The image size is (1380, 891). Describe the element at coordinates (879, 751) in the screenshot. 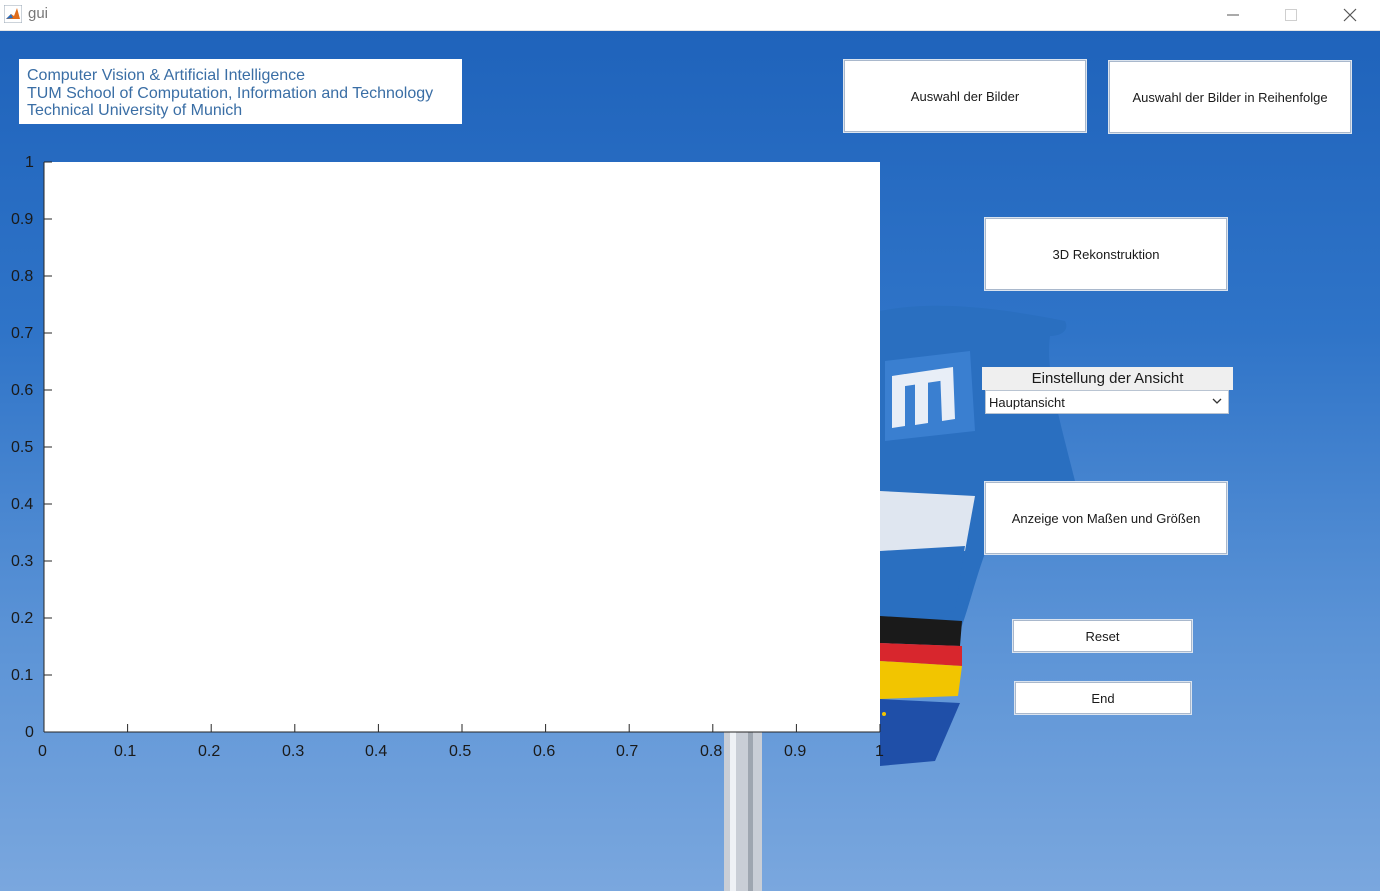

I see `x-tick-label: 1` at that location.